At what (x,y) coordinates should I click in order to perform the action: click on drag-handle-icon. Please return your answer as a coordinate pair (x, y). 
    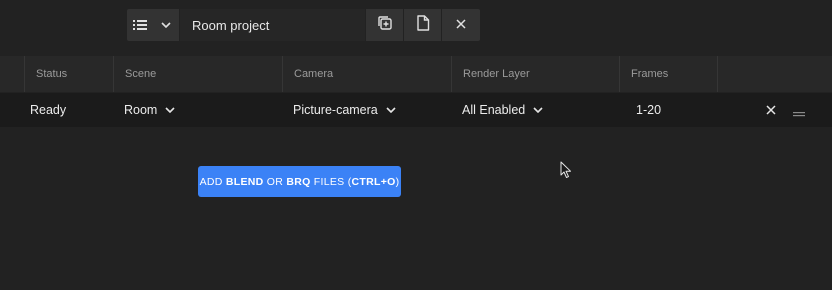
    Looking at the image, I should click on (800, 111).